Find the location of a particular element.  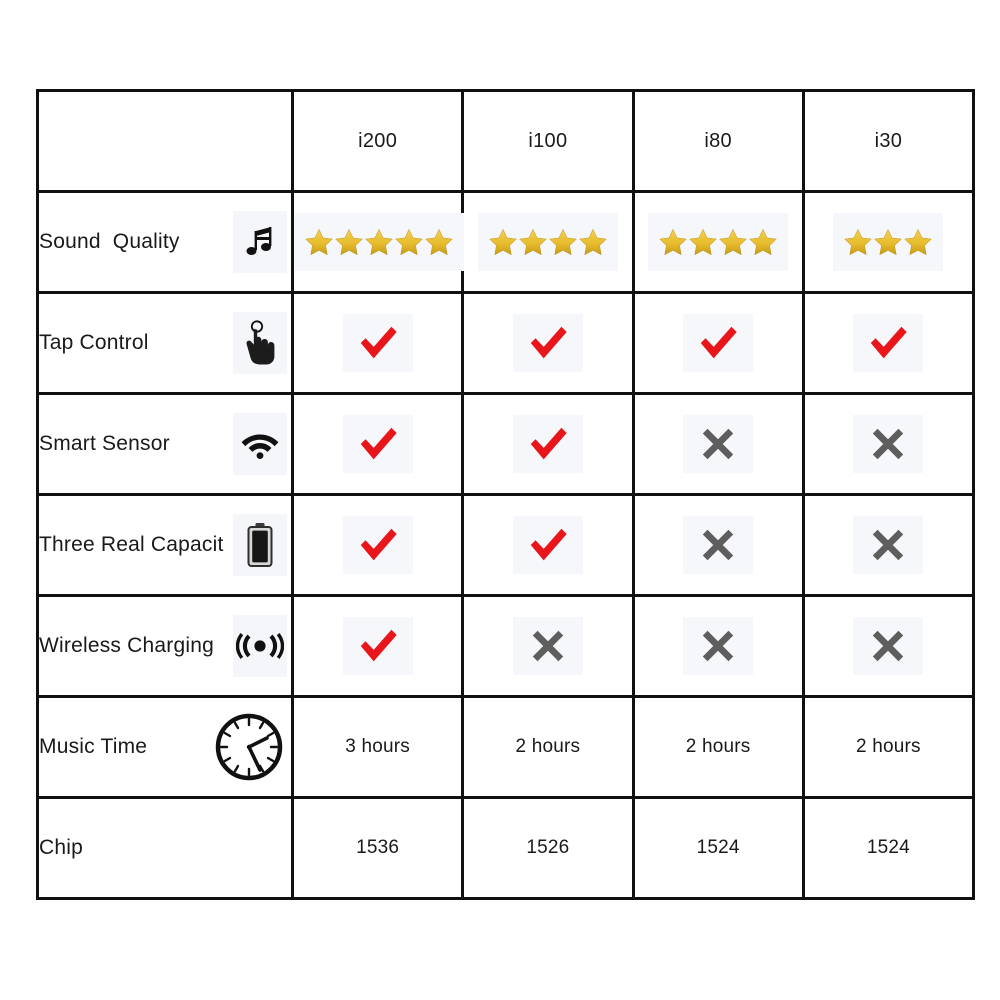

tap-hand-icon-container is located at coordinates (260, 343).